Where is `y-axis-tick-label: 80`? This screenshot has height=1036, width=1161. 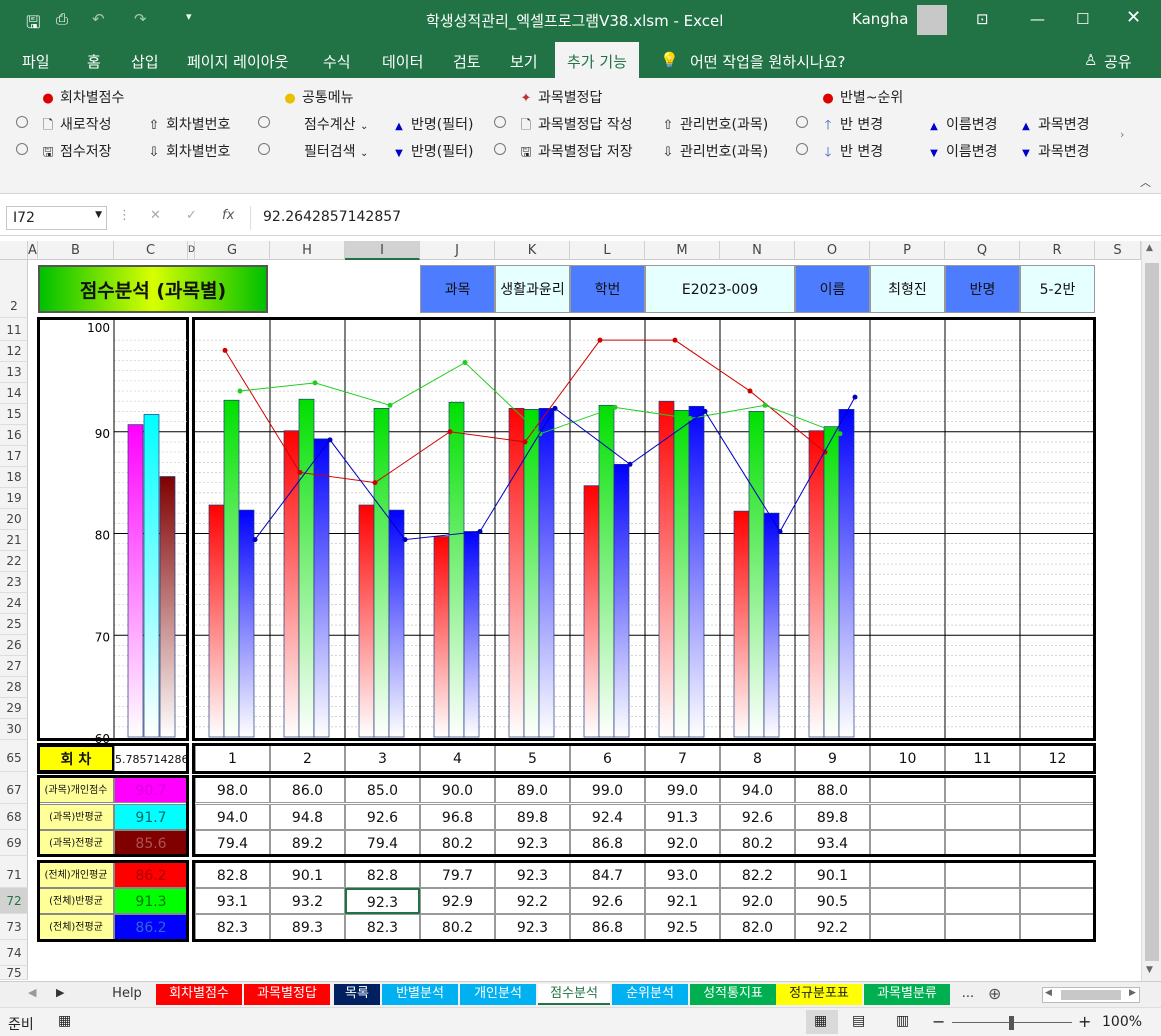 y-axis-tick-label: 80 is located at coordinates (102, 536).